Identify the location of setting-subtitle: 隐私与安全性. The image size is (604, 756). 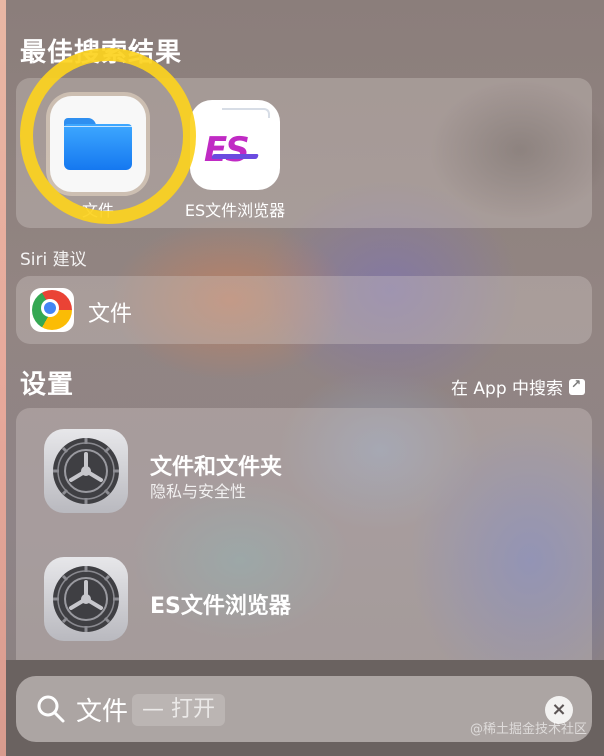
(198, 491).